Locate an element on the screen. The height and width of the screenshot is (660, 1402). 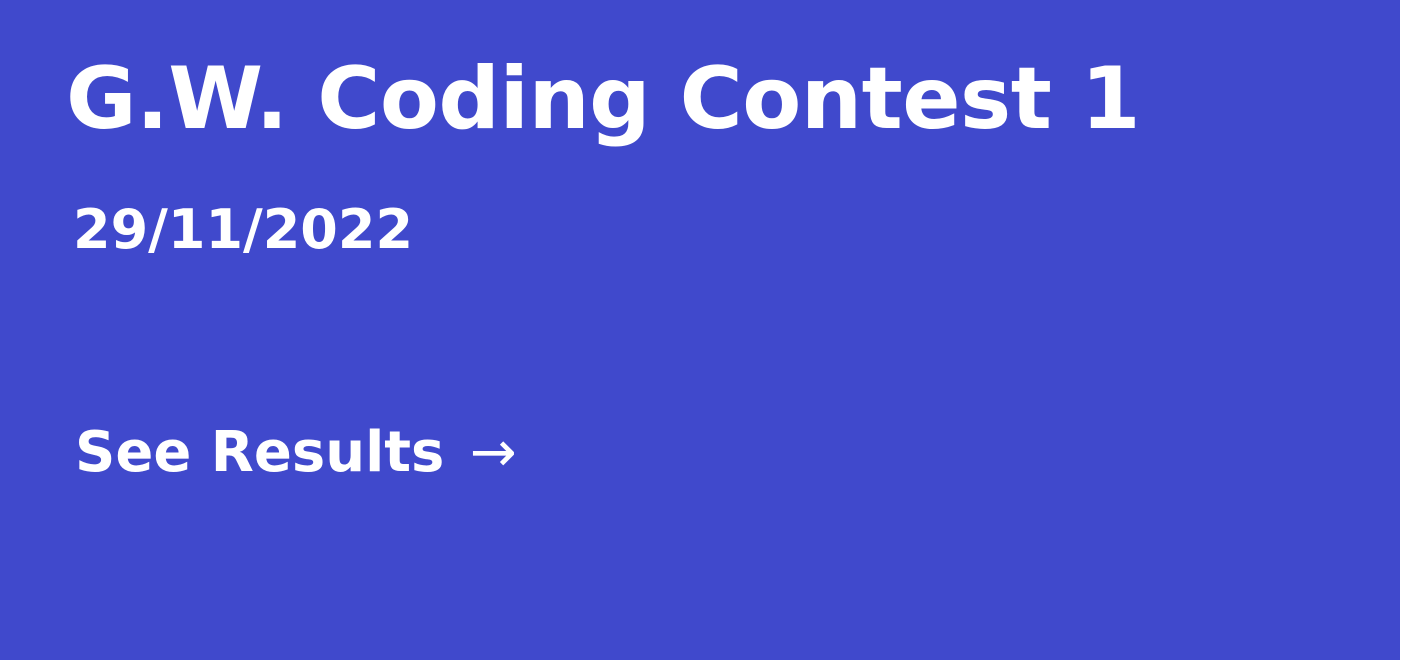
see-results-link: See Results → is located at coordinates (296, 453).